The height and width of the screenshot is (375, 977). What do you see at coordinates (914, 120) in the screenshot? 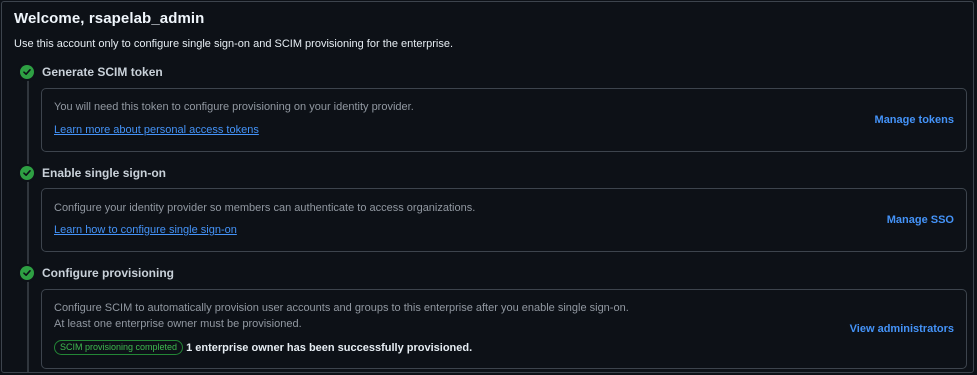
I see `manage-tokens-link: Manage tokens` at bounding box center [914, 120].